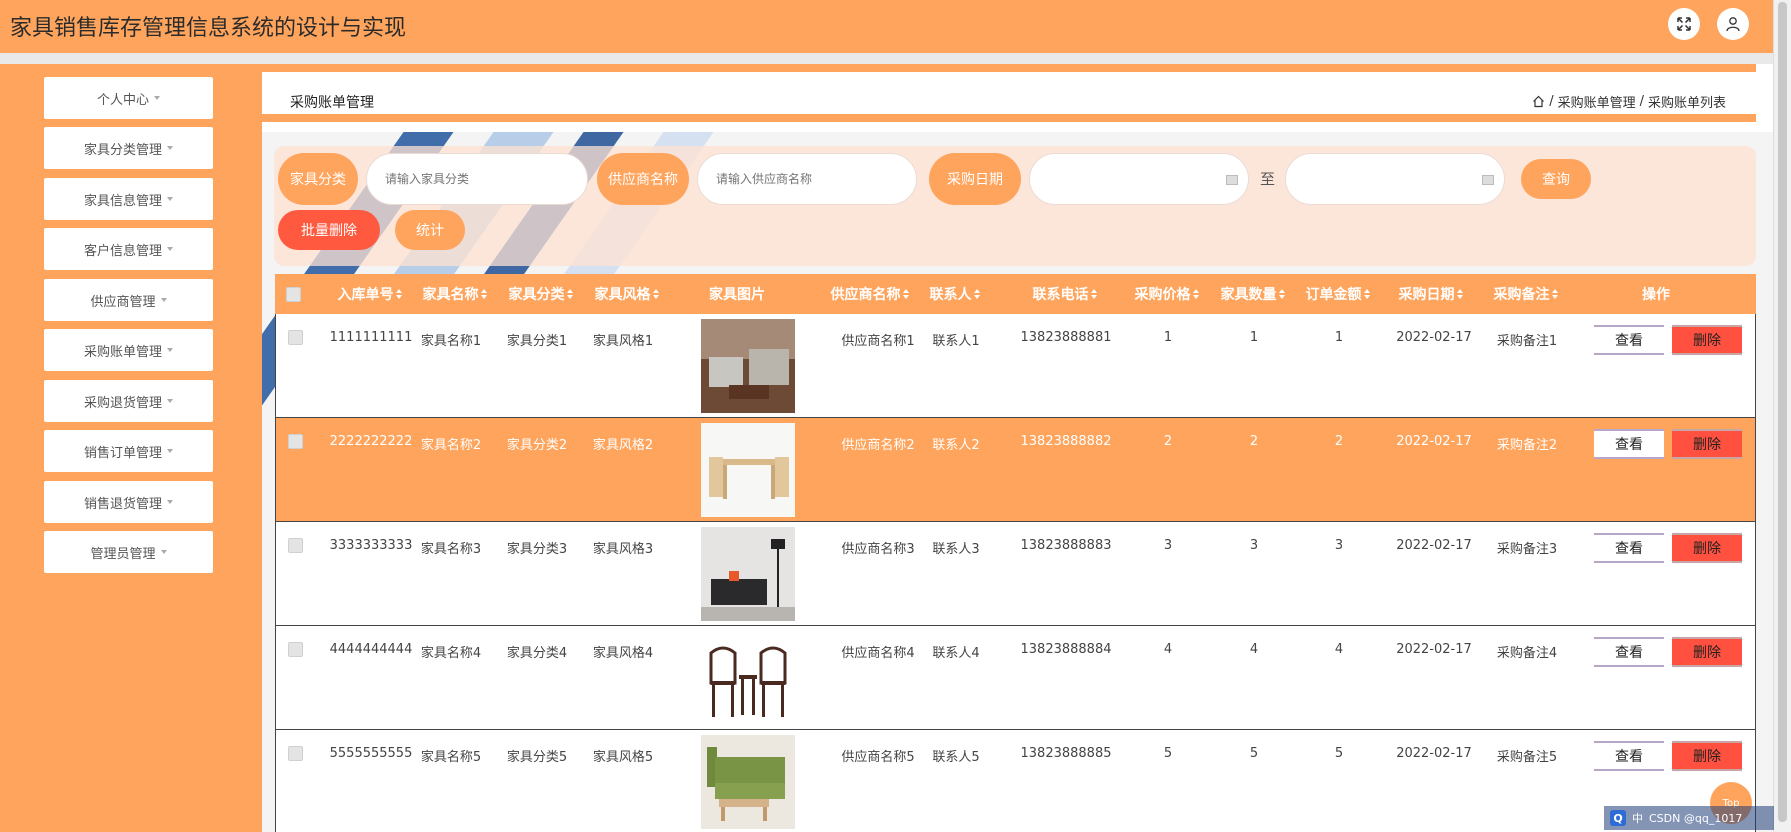 Image resolution: width=1791 pixels, height=832 pixels. Describe the element at coordinates (1684, 24) in the screenshot. I see `fullscreen-button` at that location.